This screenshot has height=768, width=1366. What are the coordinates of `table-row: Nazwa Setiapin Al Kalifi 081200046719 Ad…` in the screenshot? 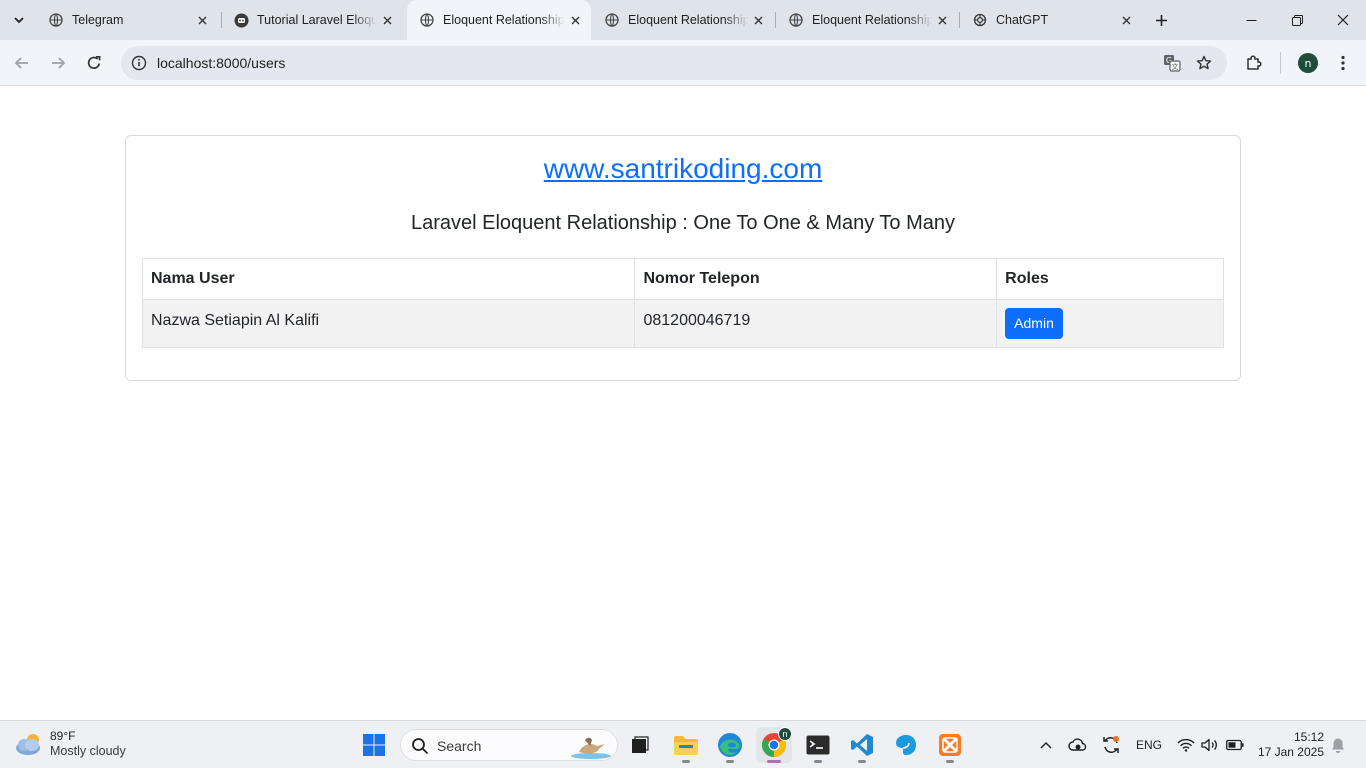 It's located at (682, 323).